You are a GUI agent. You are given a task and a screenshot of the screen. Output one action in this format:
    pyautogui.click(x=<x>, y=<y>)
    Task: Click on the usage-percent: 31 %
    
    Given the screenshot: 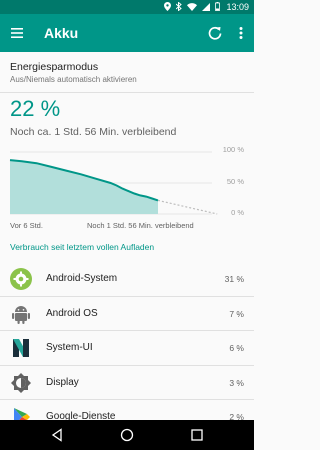 What is the action you would take?
    pyautogui.click(x=234, y=279)
    